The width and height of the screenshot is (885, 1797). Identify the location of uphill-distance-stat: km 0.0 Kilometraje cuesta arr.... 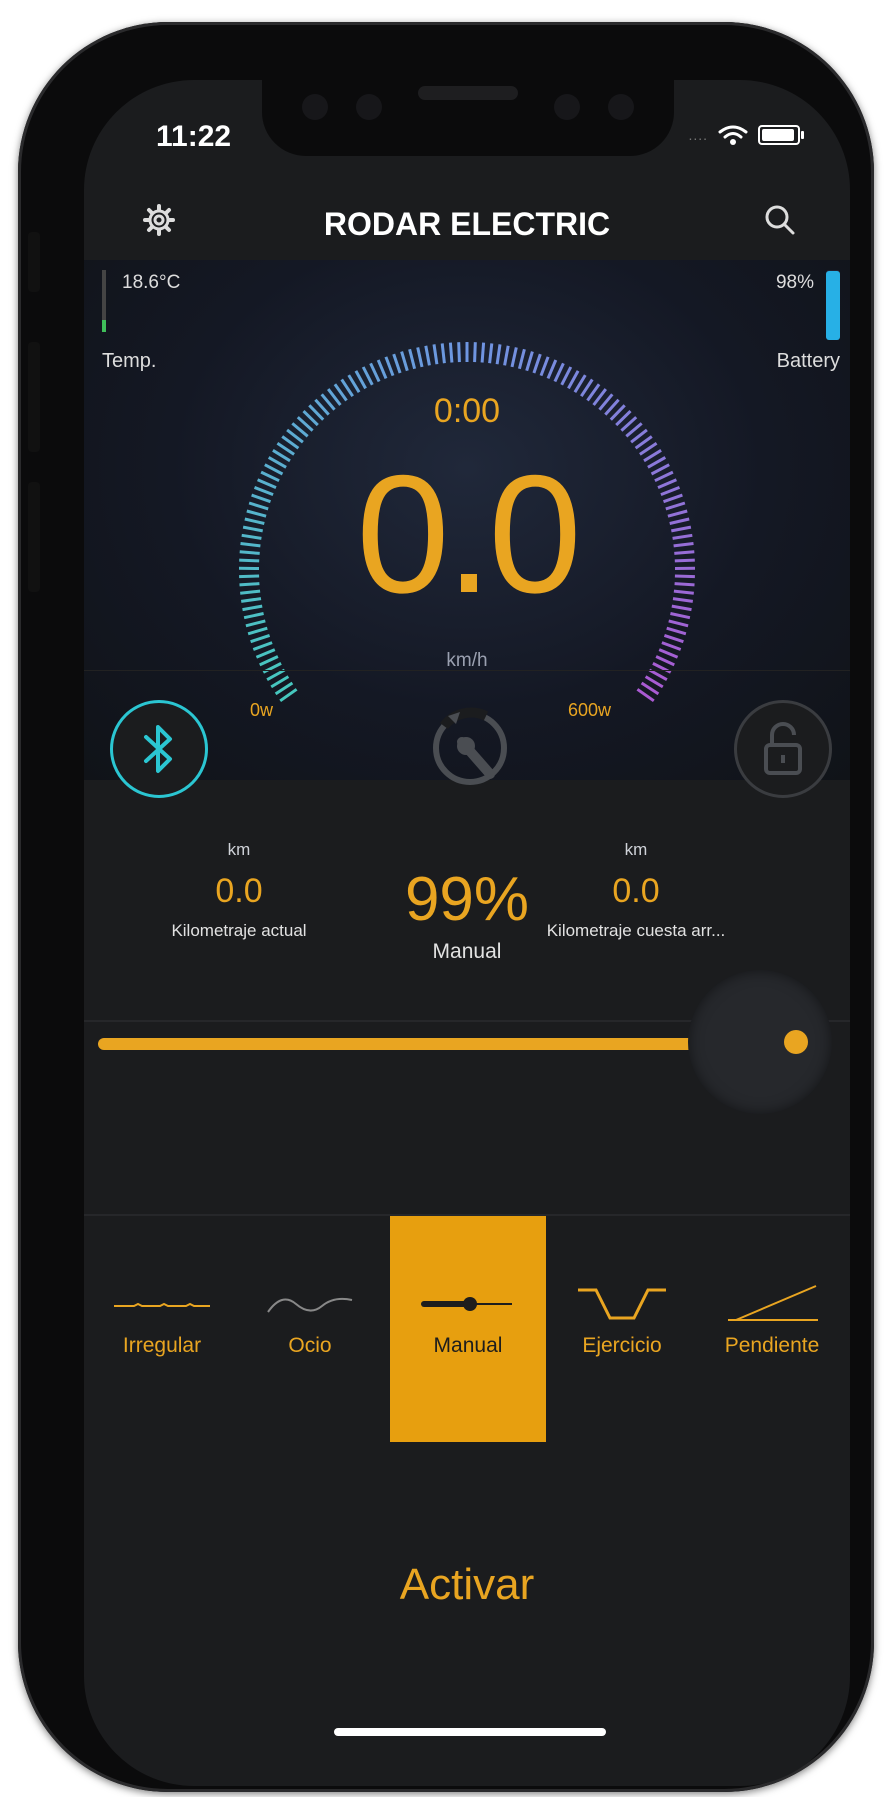
(636, 890).